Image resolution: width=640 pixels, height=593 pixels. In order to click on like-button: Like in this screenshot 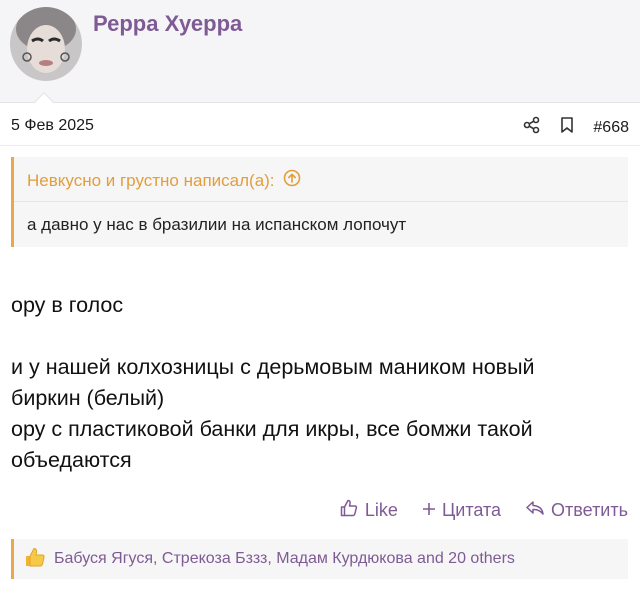, I will do `click(368, 510)`.